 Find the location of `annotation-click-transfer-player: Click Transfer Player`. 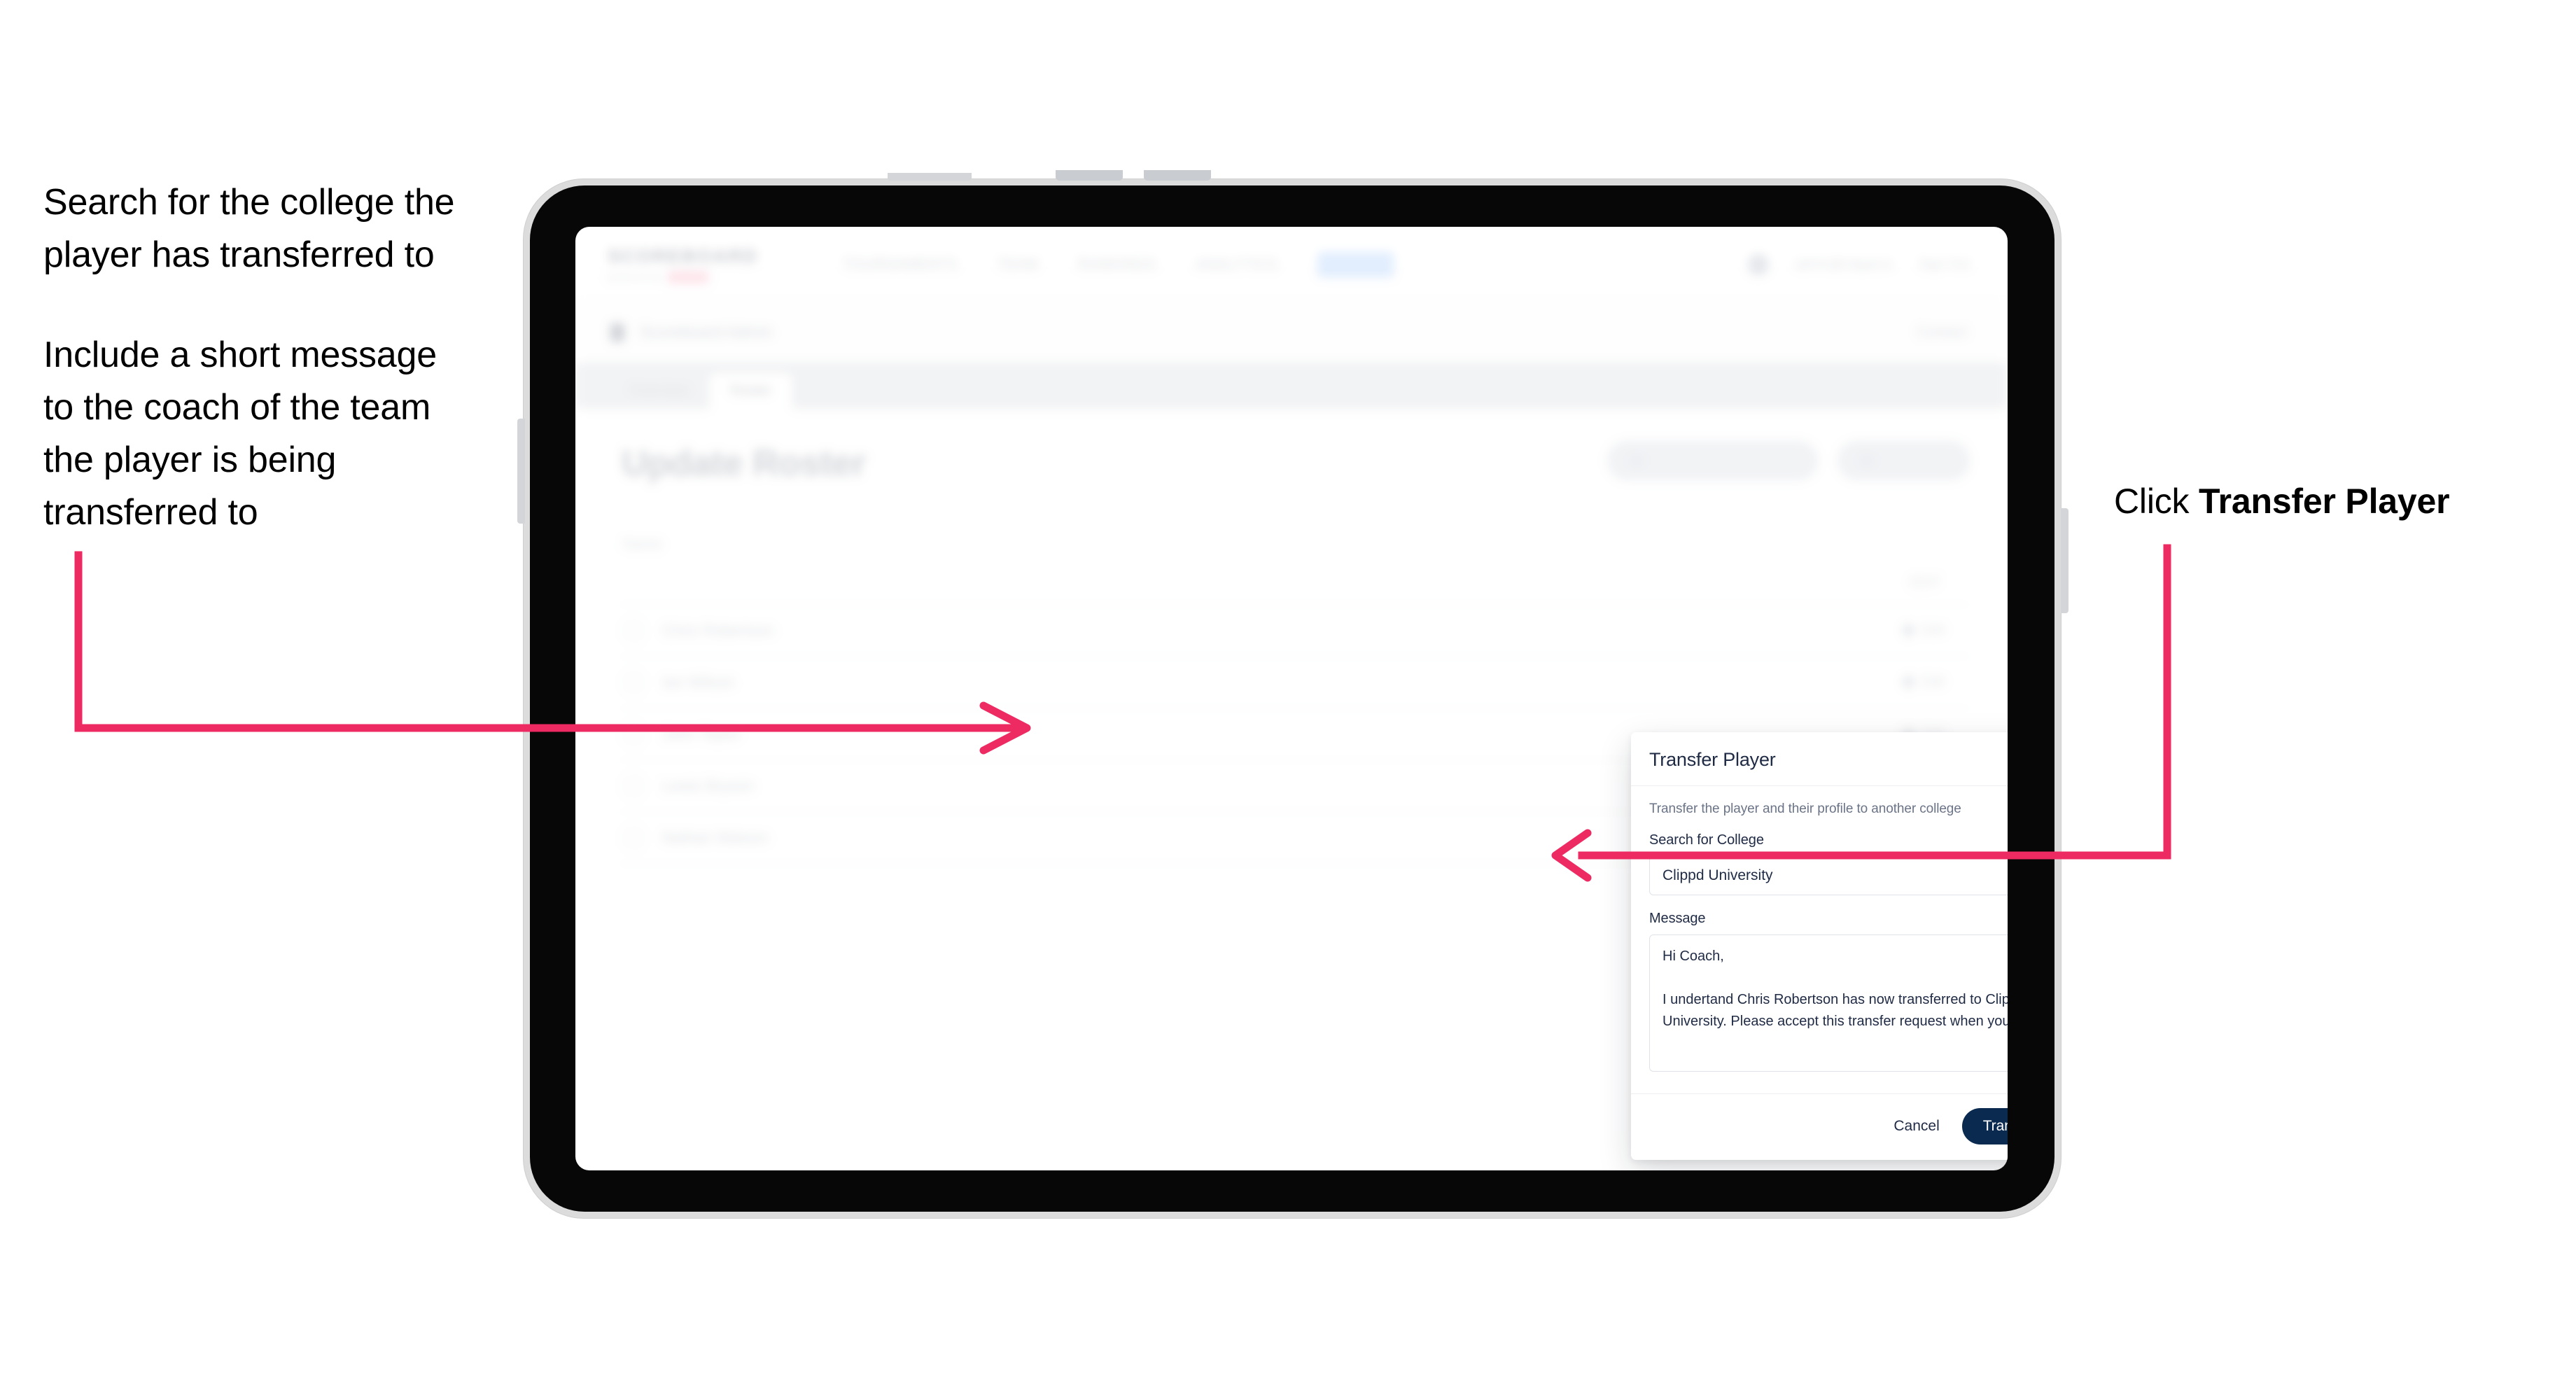

annotation-click-transfer-player: Click Transfer Player is located at coordinates (2331, 501).